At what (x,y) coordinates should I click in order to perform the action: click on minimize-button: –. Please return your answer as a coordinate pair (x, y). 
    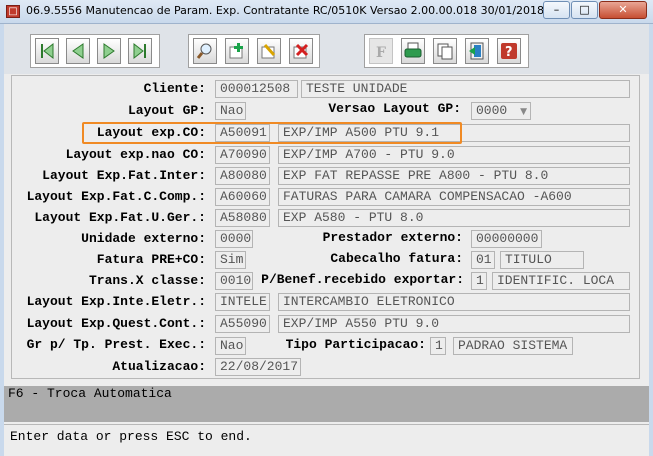
    Looking at the image, I should click on (556, 10).